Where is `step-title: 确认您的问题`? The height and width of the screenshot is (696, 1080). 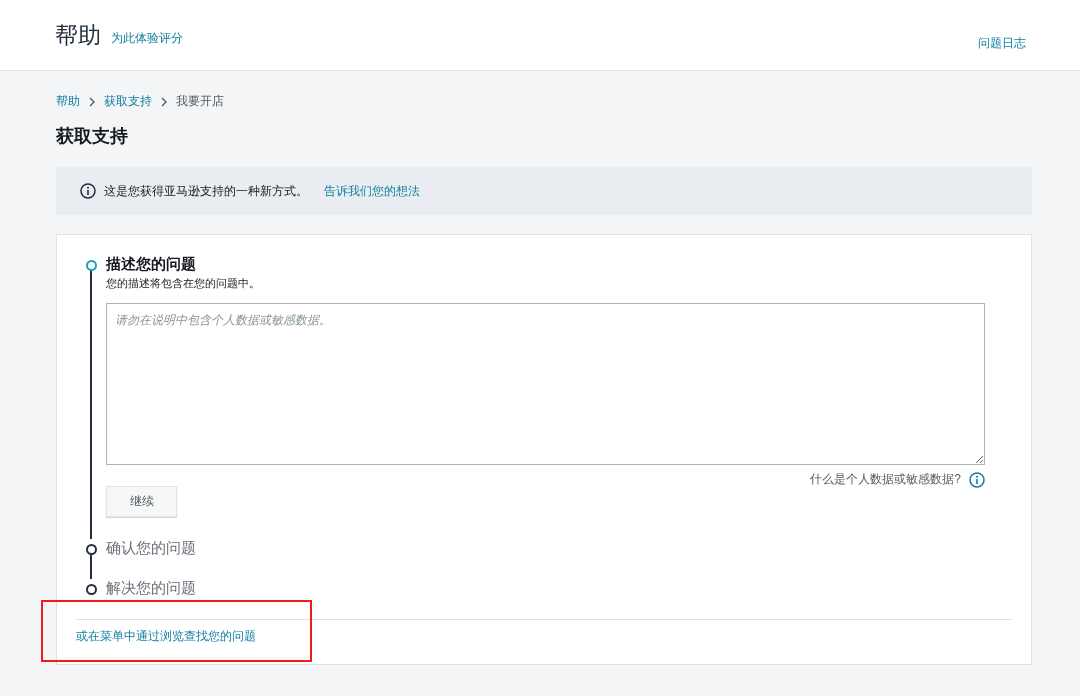 step-title: 确认您的问题 is located at coordinates (151, 548).